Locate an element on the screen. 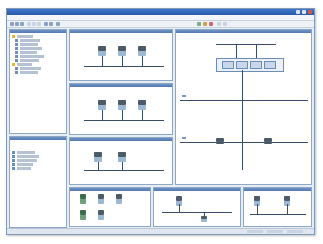 This screenshot has height=244, width=323. network-bus-line is located at coordinates (244, 142).